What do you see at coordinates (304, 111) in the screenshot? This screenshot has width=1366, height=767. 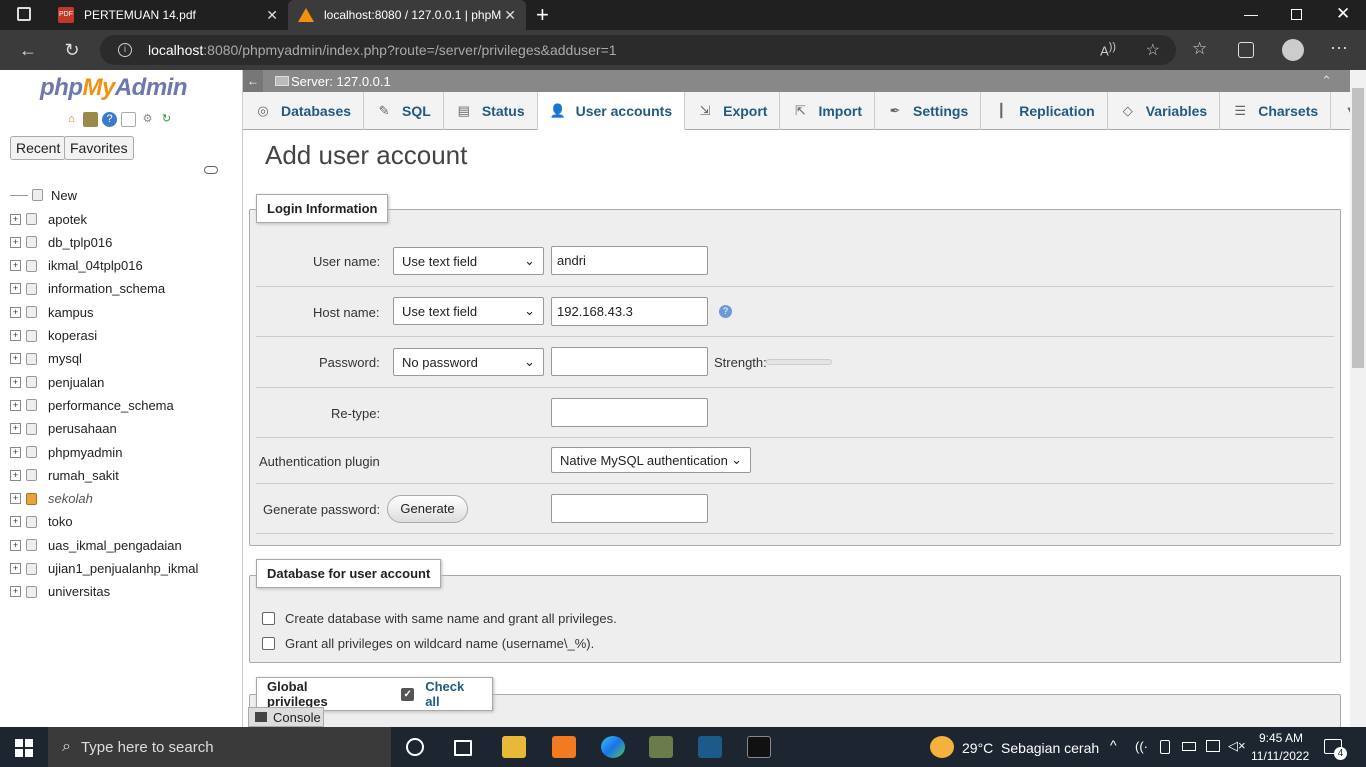 I see `tab-databases: ◎ Databases` at bounding box center [304, 111].